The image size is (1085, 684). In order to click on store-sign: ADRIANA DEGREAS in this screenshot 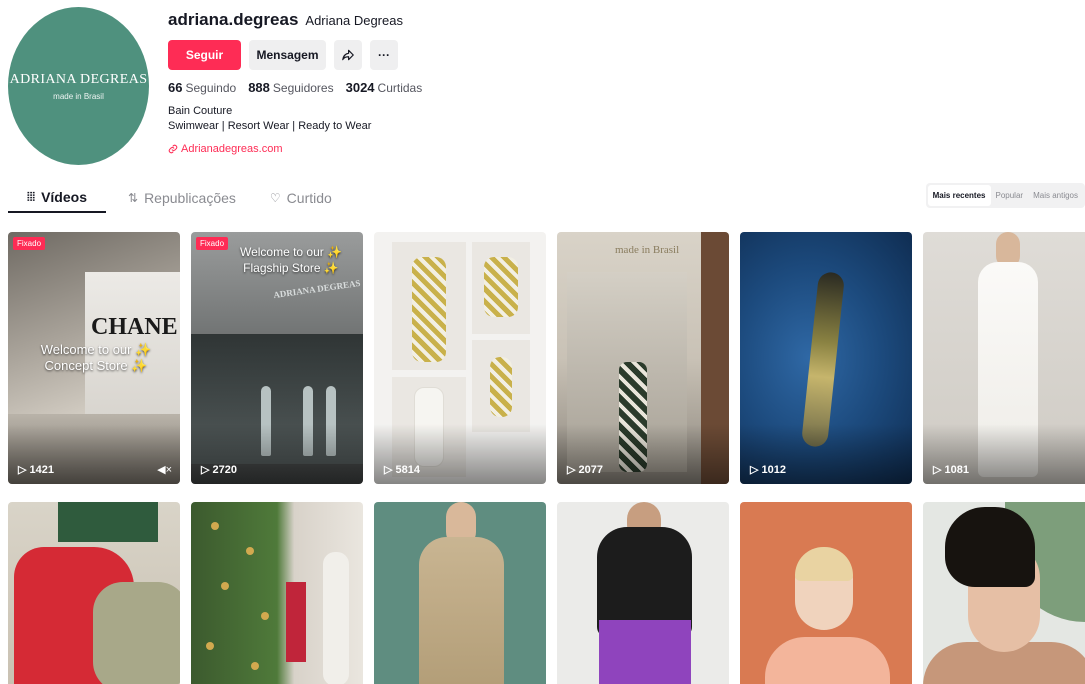, I will do `click(317, 289)`.